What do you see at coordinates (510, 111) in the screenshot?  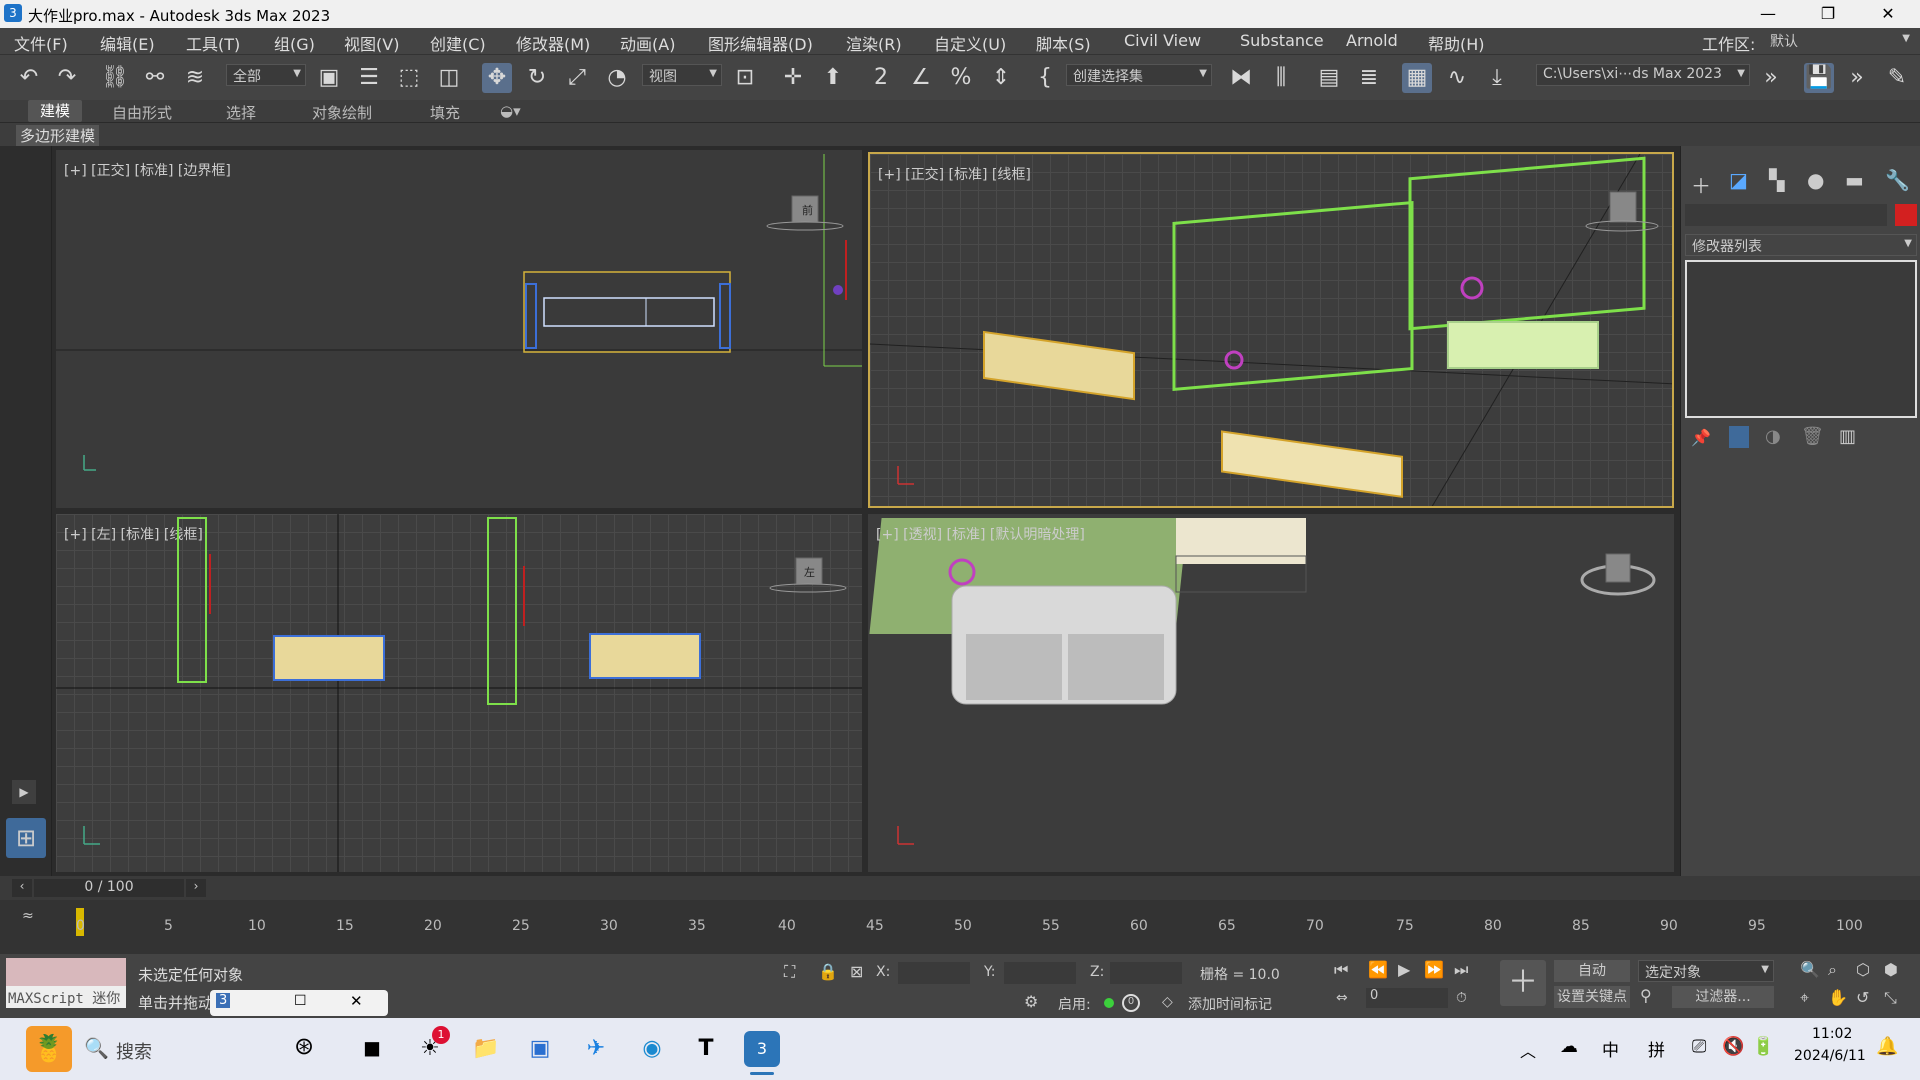 I see `ribbon-options-icon: ◒▾` at bounding box center [510, 111].